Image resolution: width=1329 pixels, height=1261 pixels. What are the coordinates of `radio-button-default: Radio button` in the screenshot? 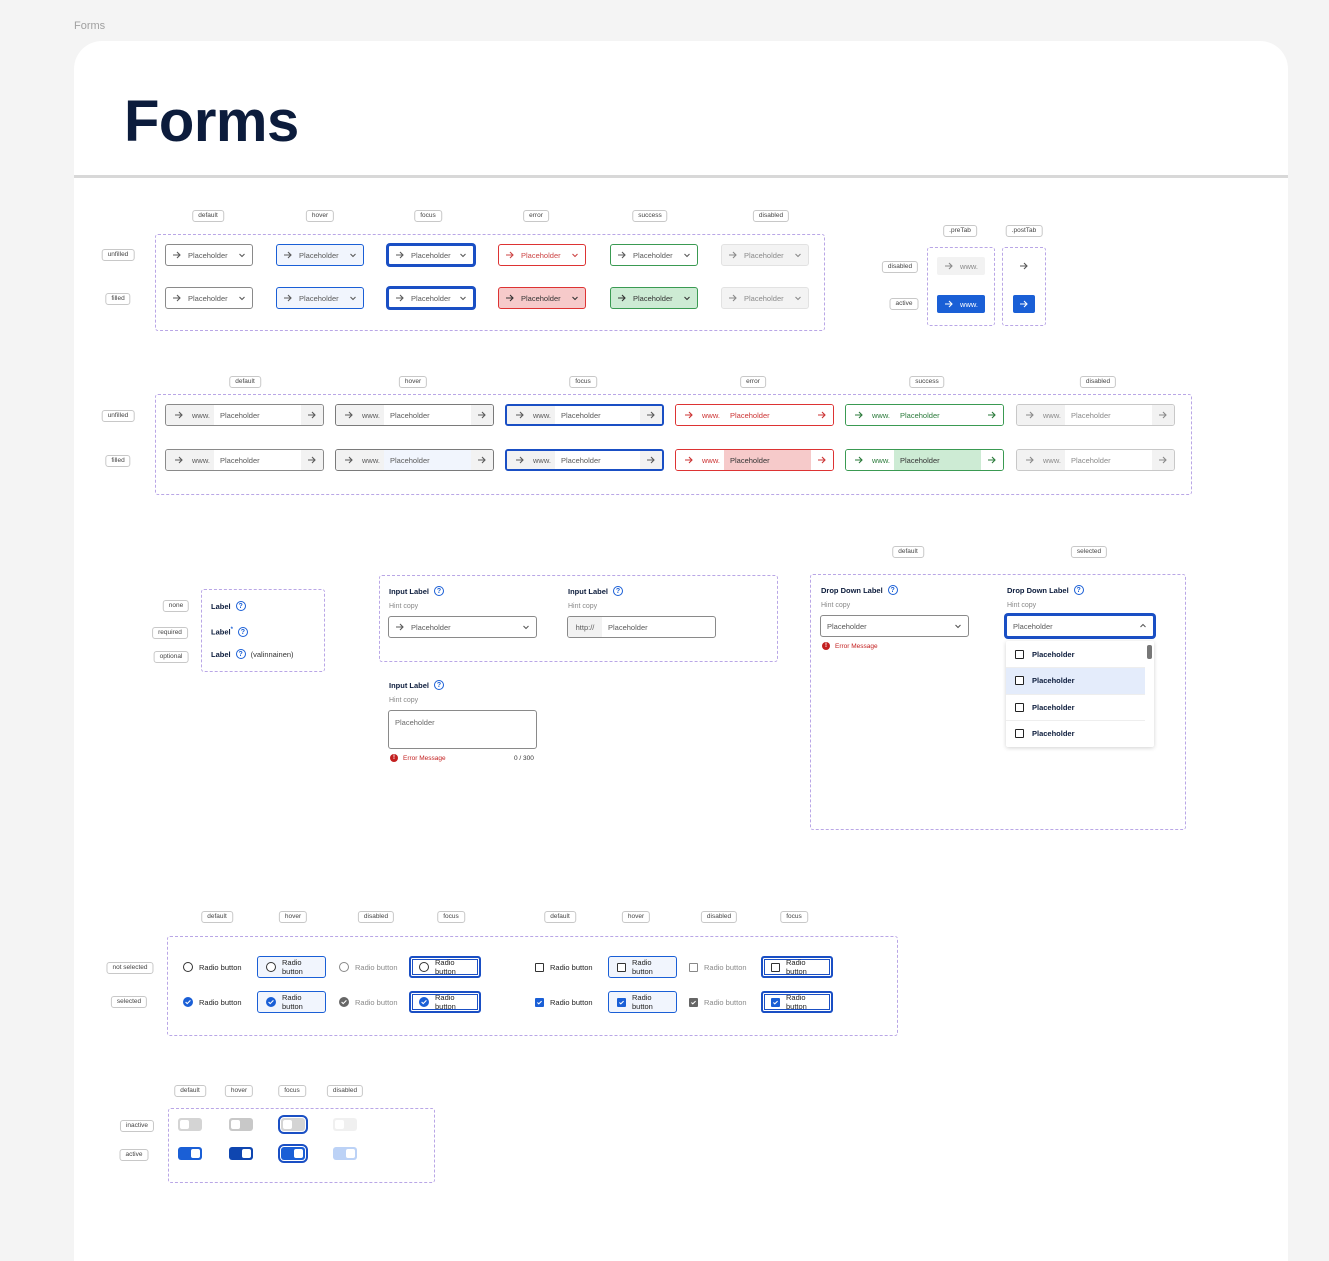 It's located at (213, 967).